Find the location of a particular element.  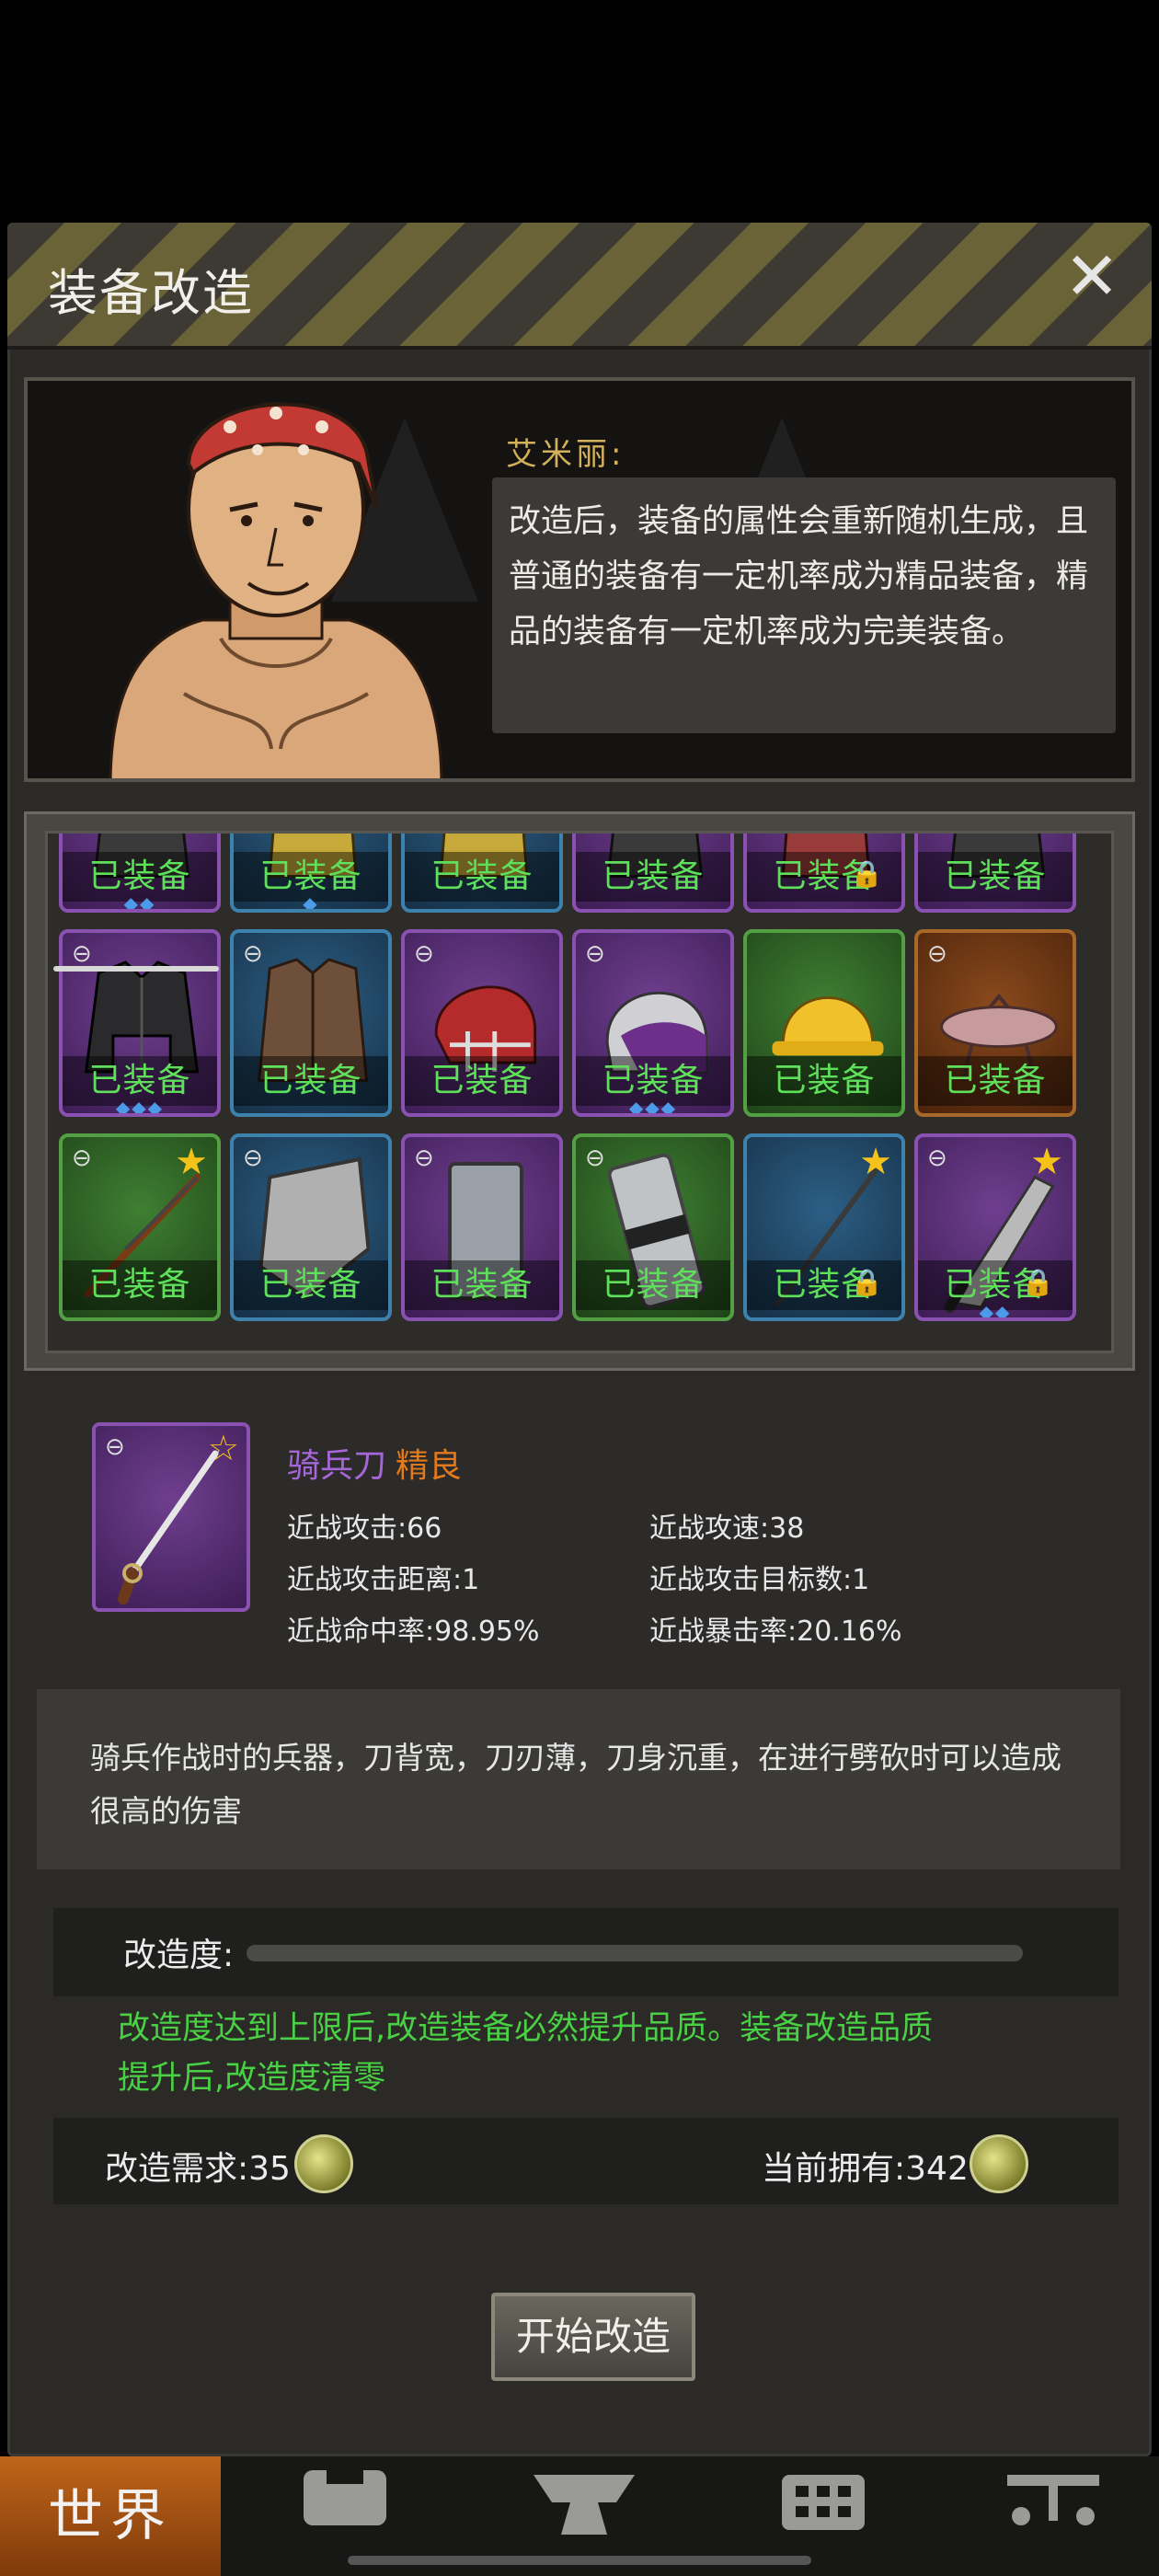

modify-progress-row: 改造度: is located at coordinates (586, 1952).